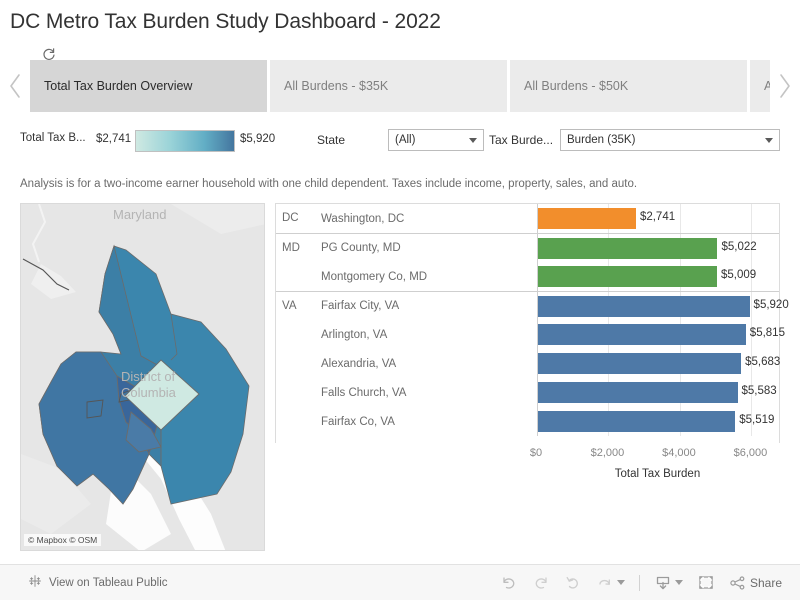  Describe the element at coordinates (374, 276) in the screenshot. I see `jurisdiction-cell: Montgomery Co, MD` at that location.